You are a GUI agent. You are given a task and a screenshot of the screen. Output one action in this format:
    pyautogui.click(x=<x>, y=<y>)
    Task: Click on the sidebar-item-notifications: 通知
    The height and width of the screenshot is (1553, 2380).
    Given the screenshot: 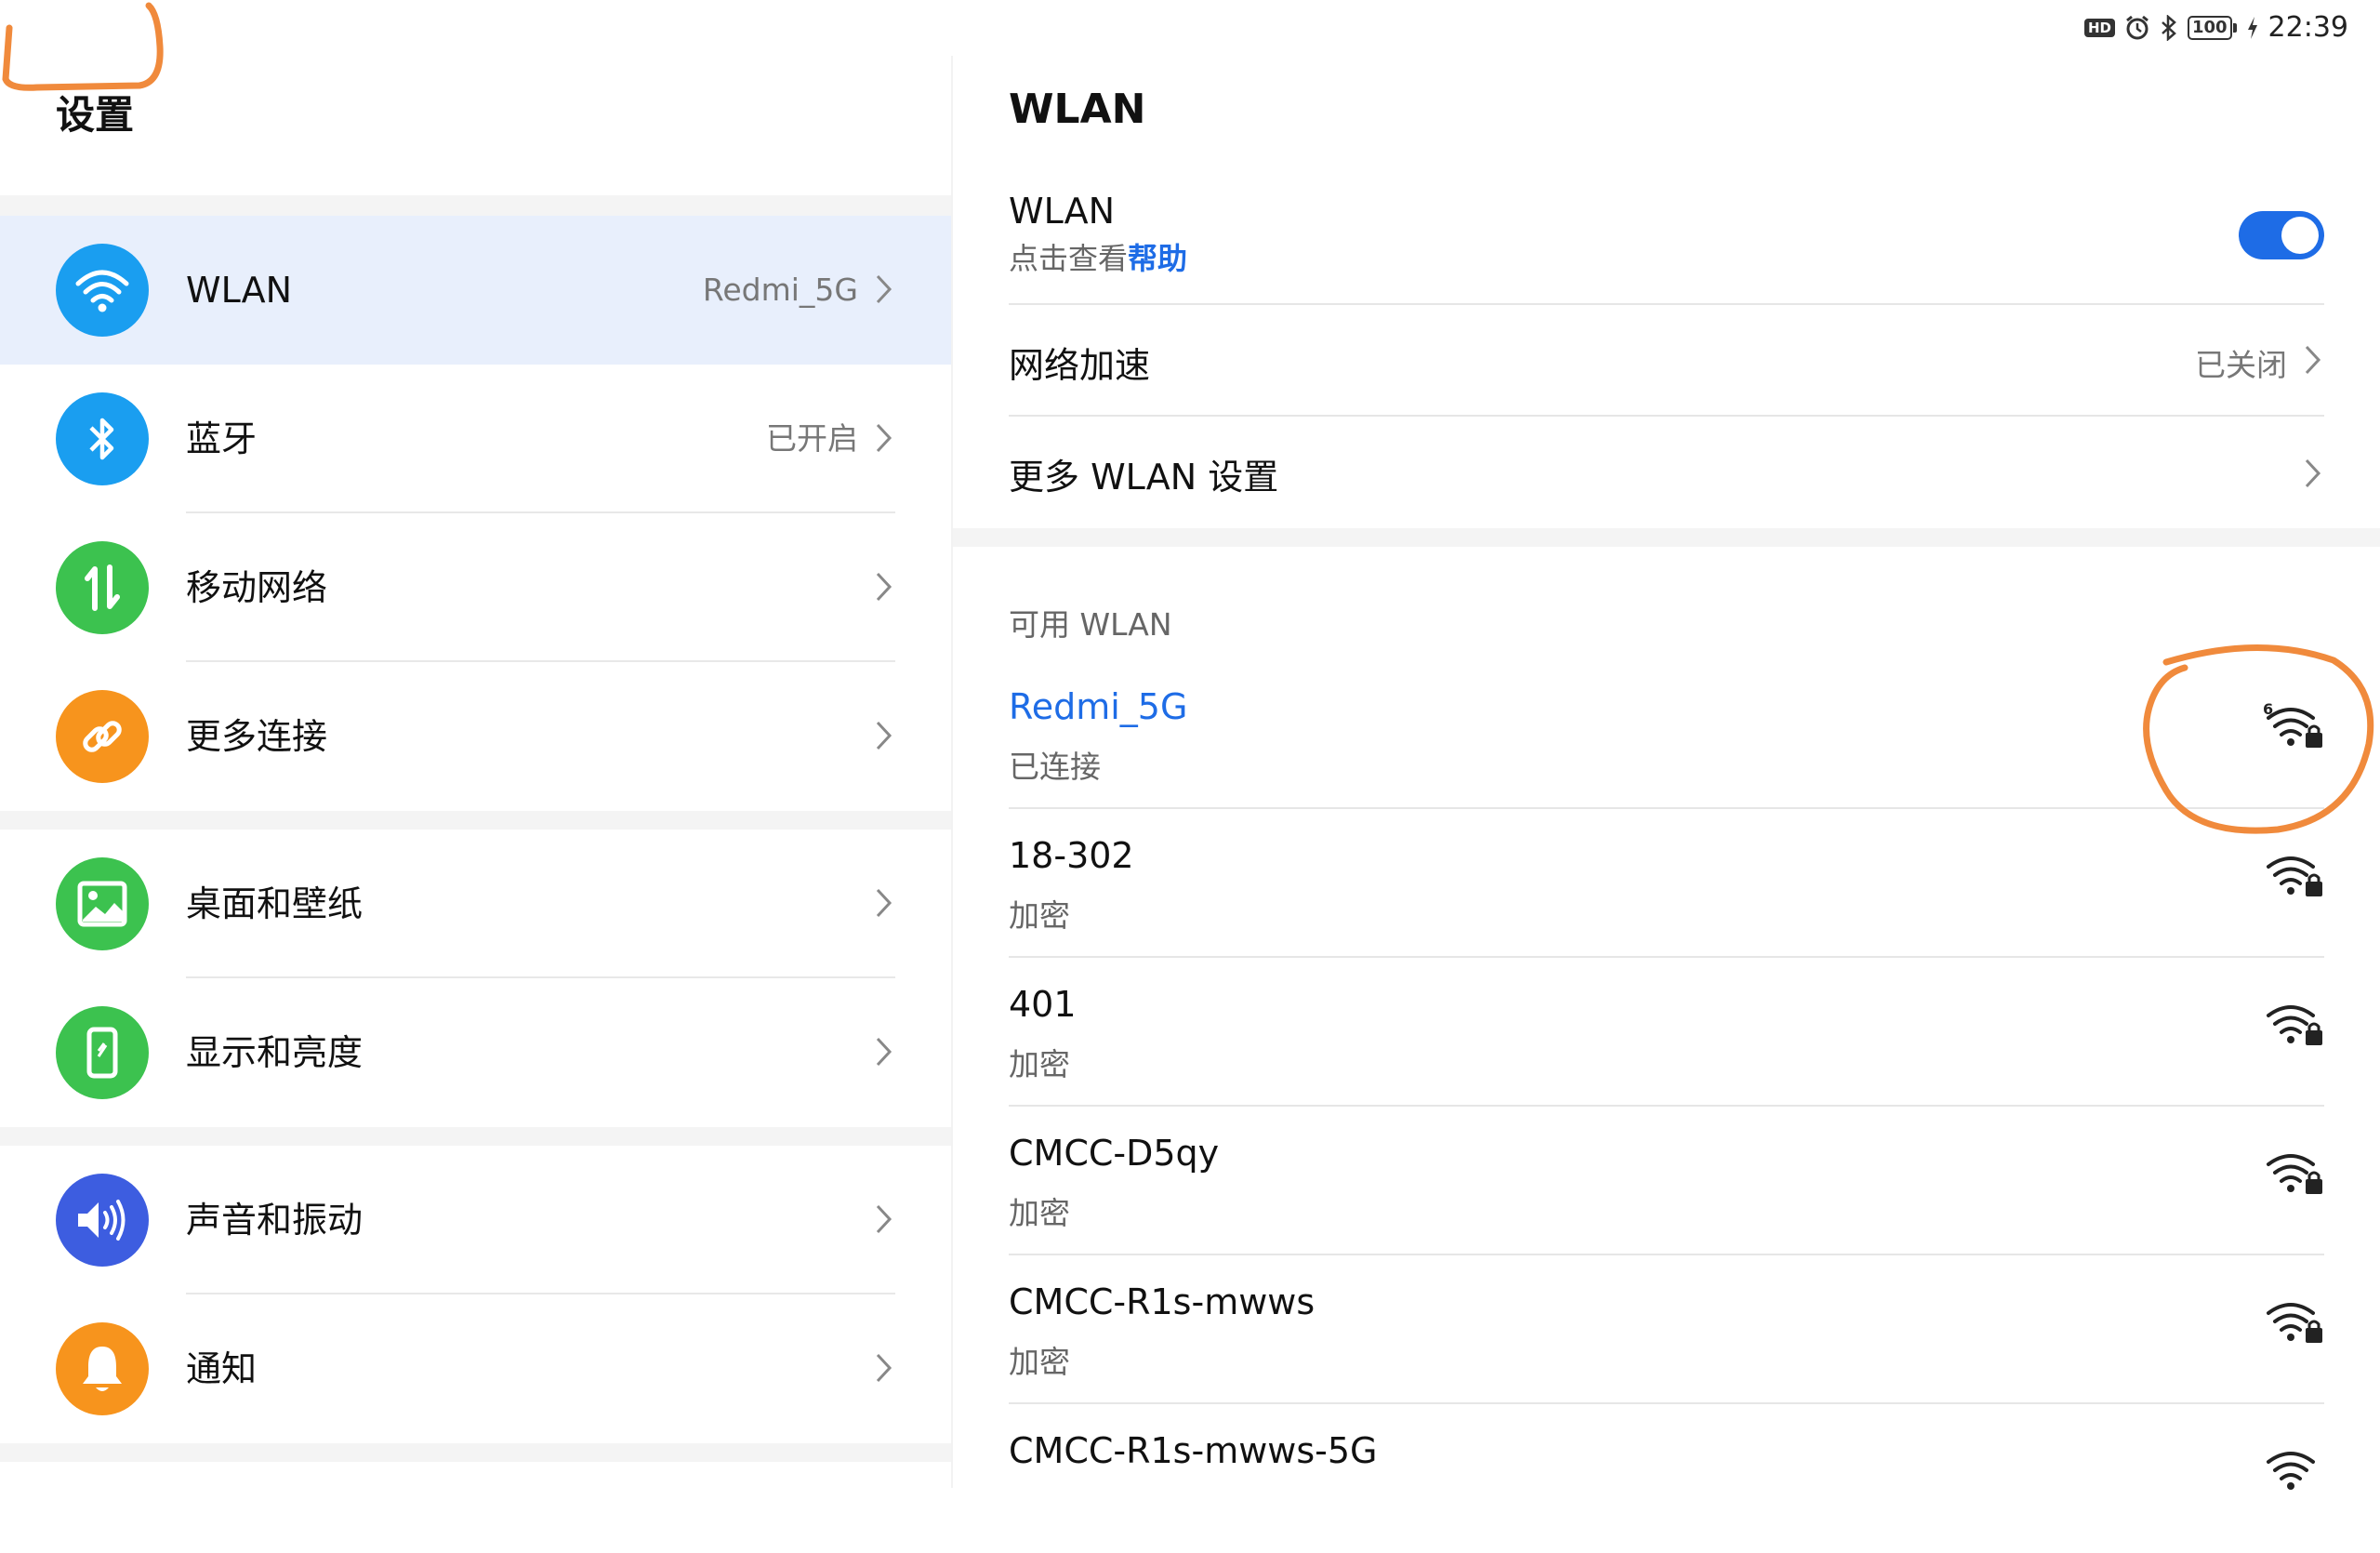 What is the action you would take?
    pyautogui.click(x=475, y=1368)
    